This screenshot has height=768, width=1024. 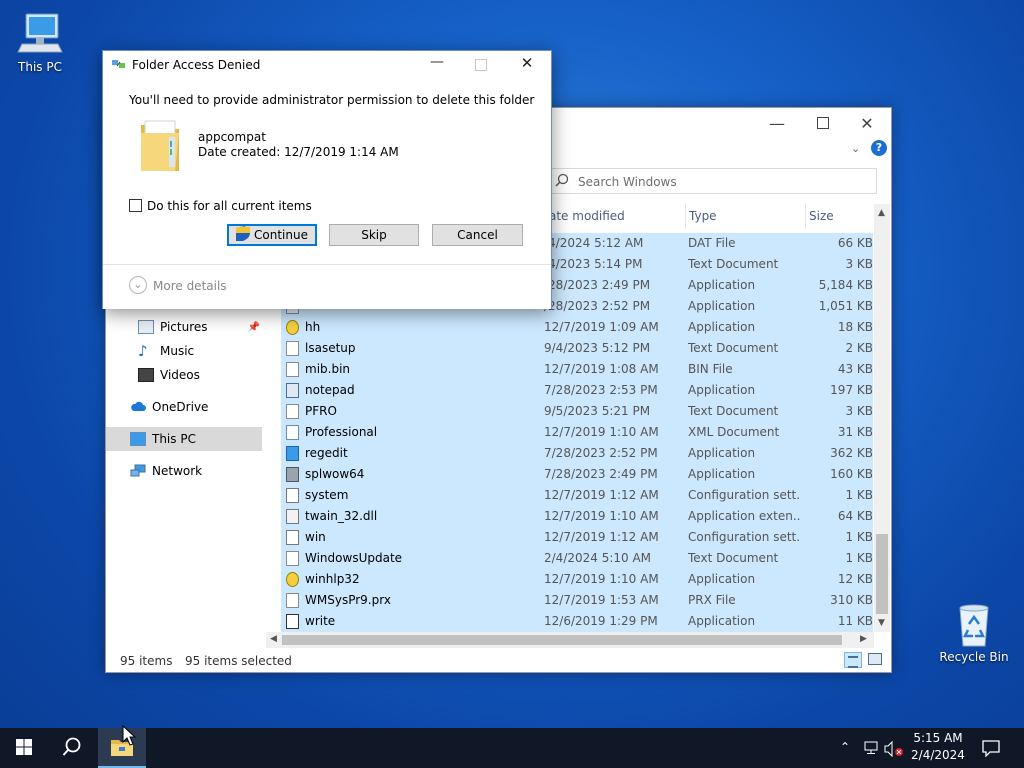 What do you see at coordinates (601, 327) in the screenshot?
I see `row-date-modified: 12/7/2019 1:09 AM` at bounding box center [601, 327].